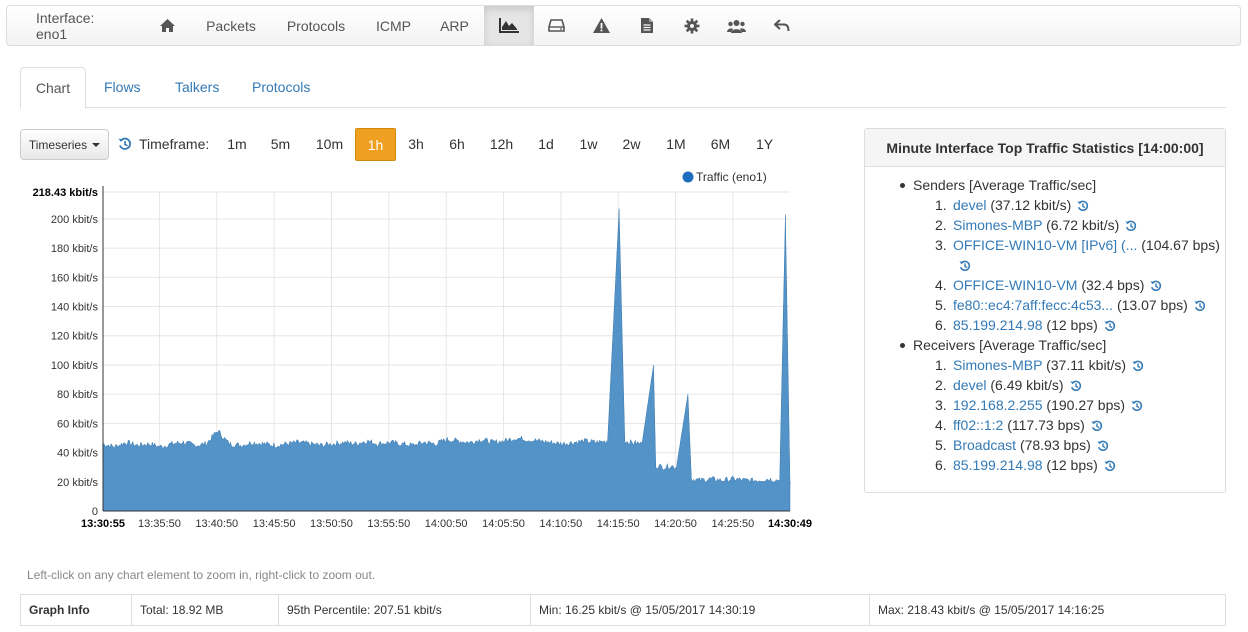  I want to click on traffic-value: (32.4 bps), so click(1113, 285).